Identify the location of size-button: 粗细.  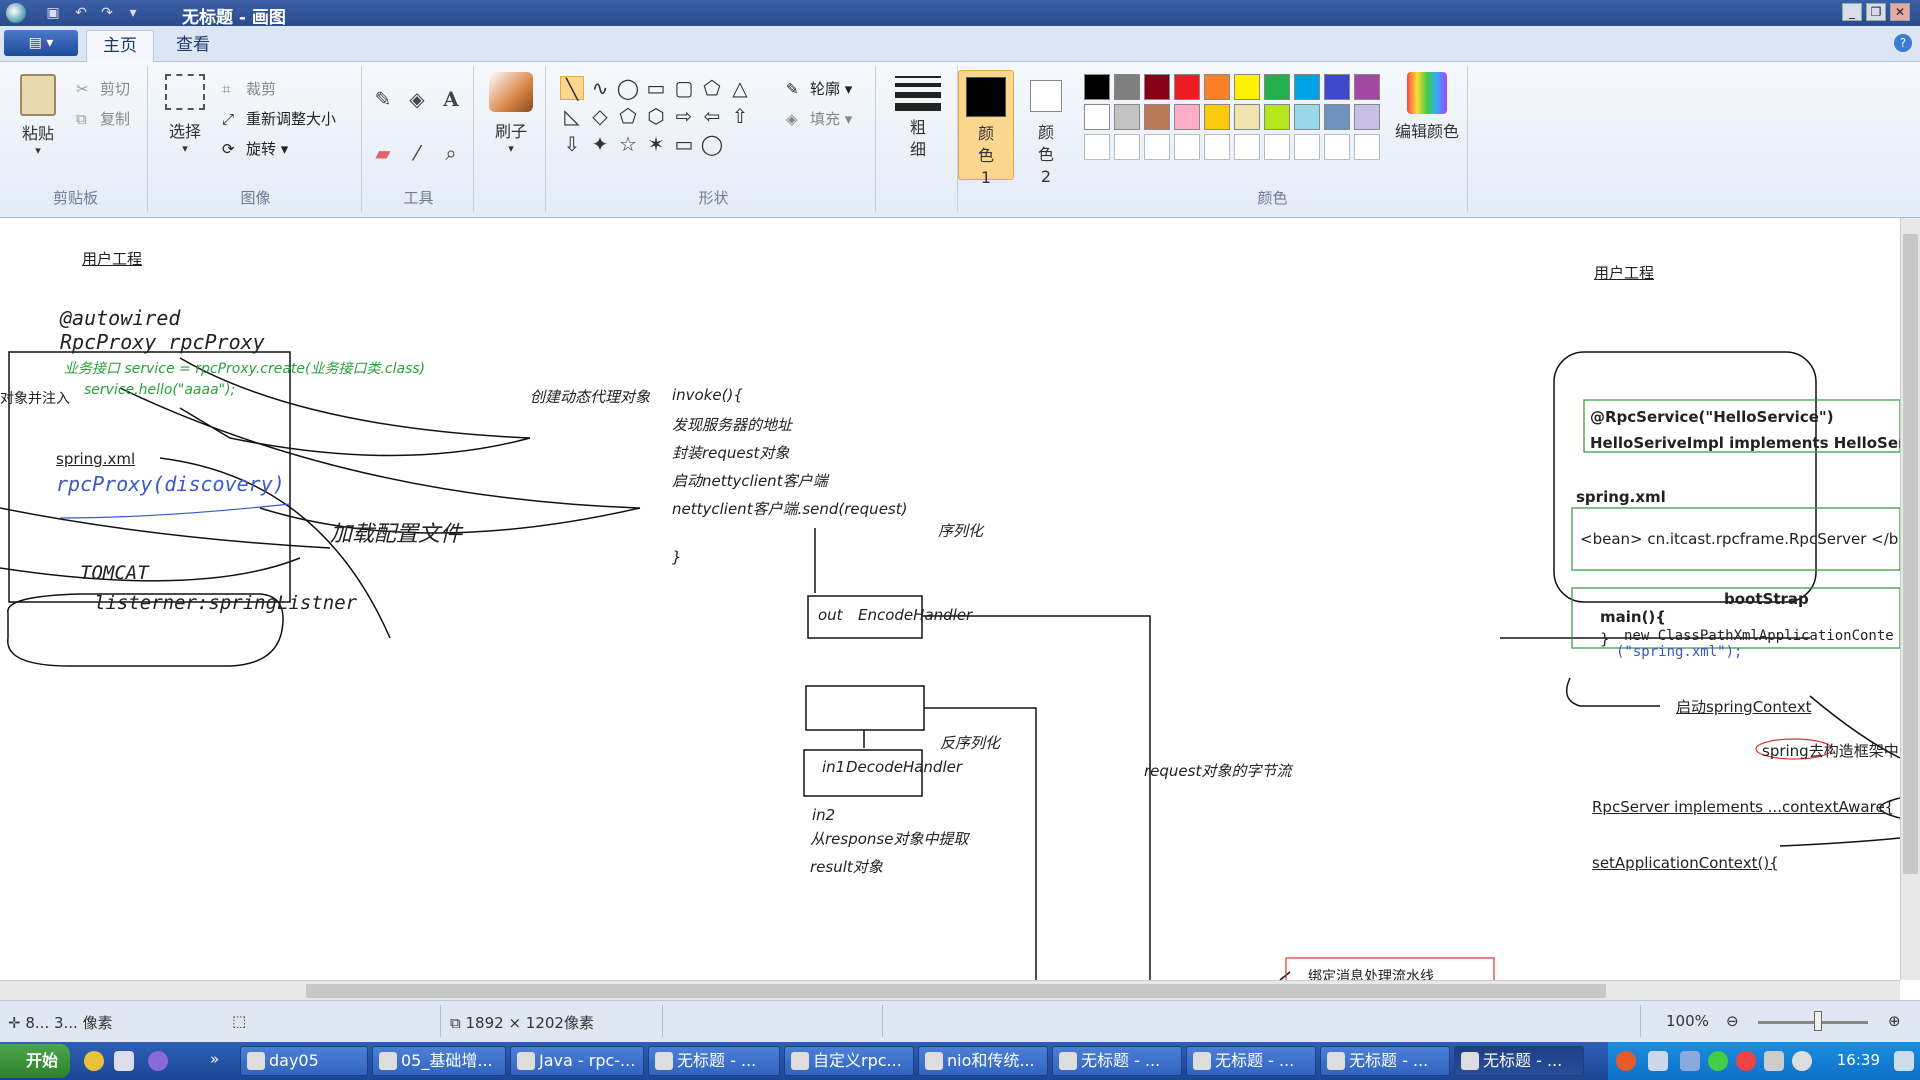
(918, 116).